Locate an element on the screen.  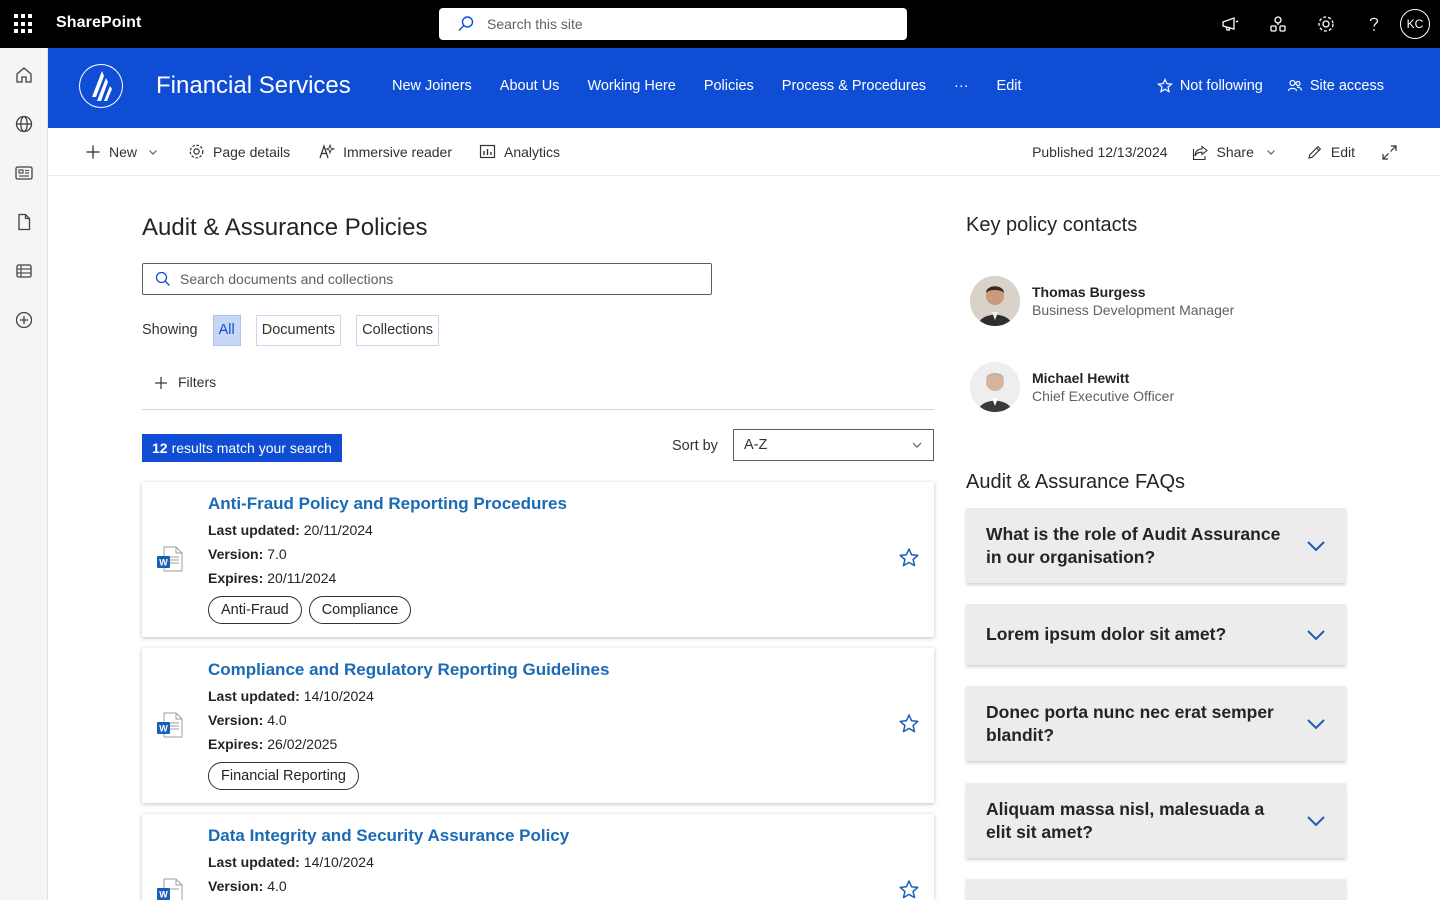
showing-label: Showing is located at coordinates (170, 330).